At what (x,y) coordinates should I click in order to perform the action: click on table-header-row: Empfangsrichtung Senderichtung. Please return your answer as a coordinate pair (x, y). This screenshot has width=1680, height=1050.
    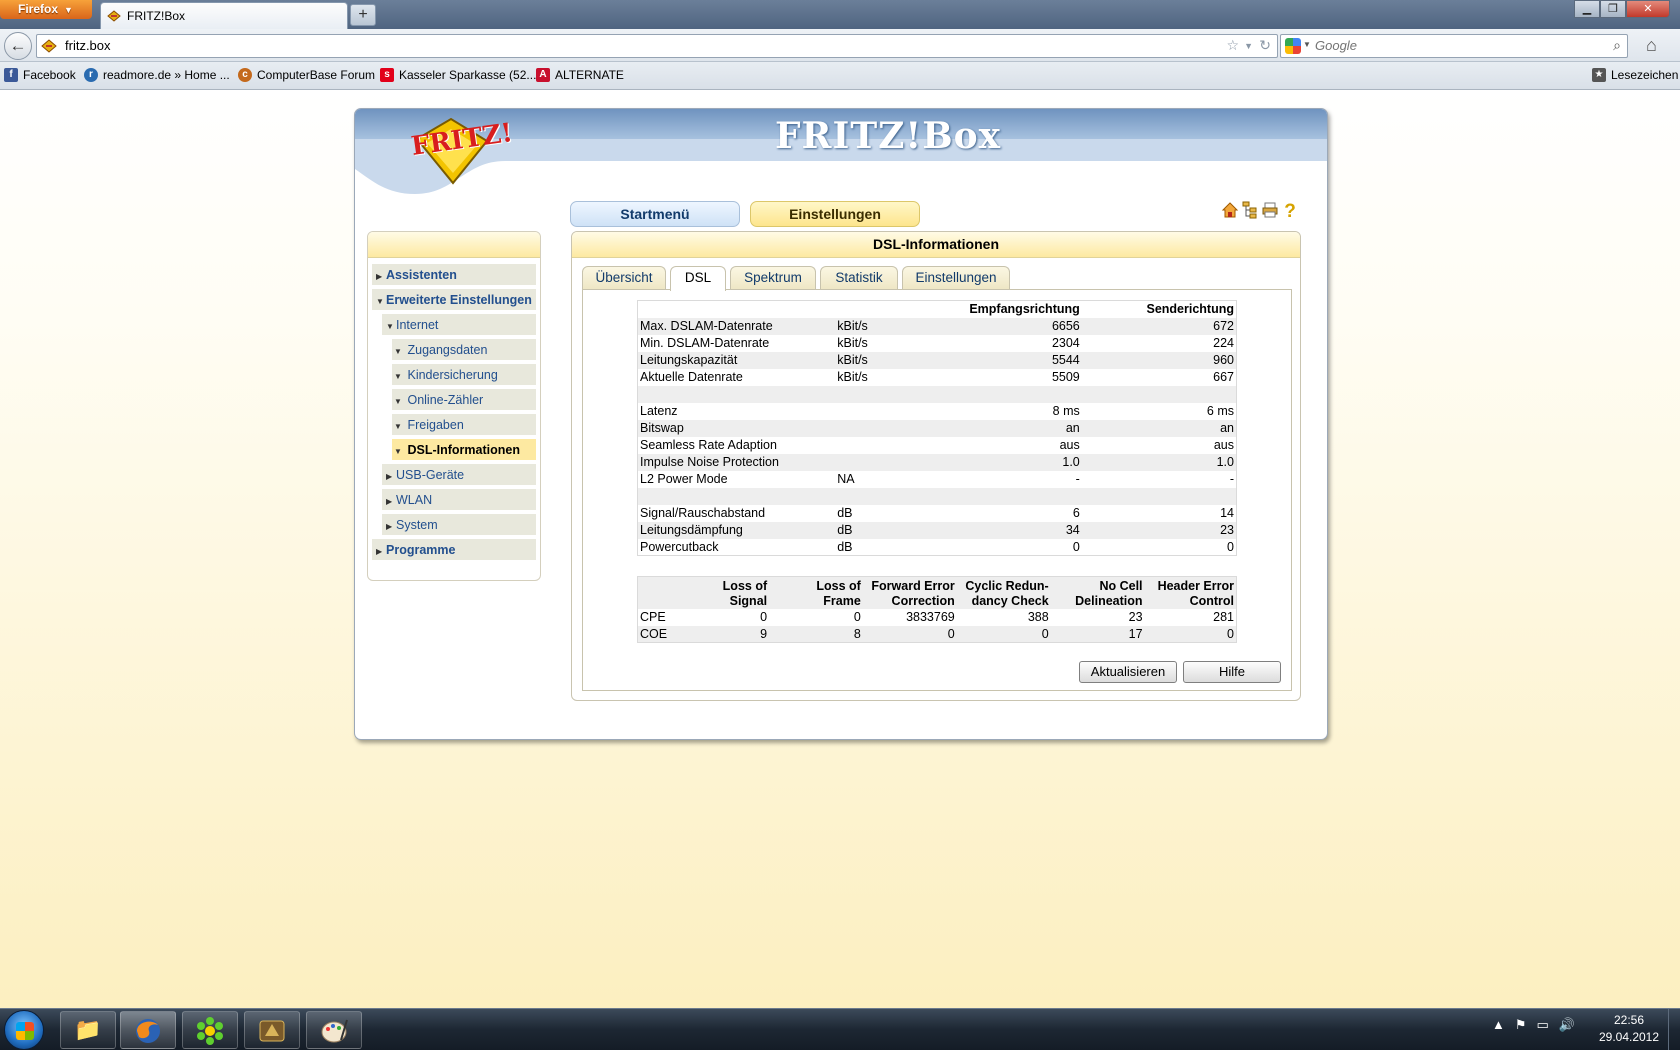
    Looking at the image, I should click on (937, 309).